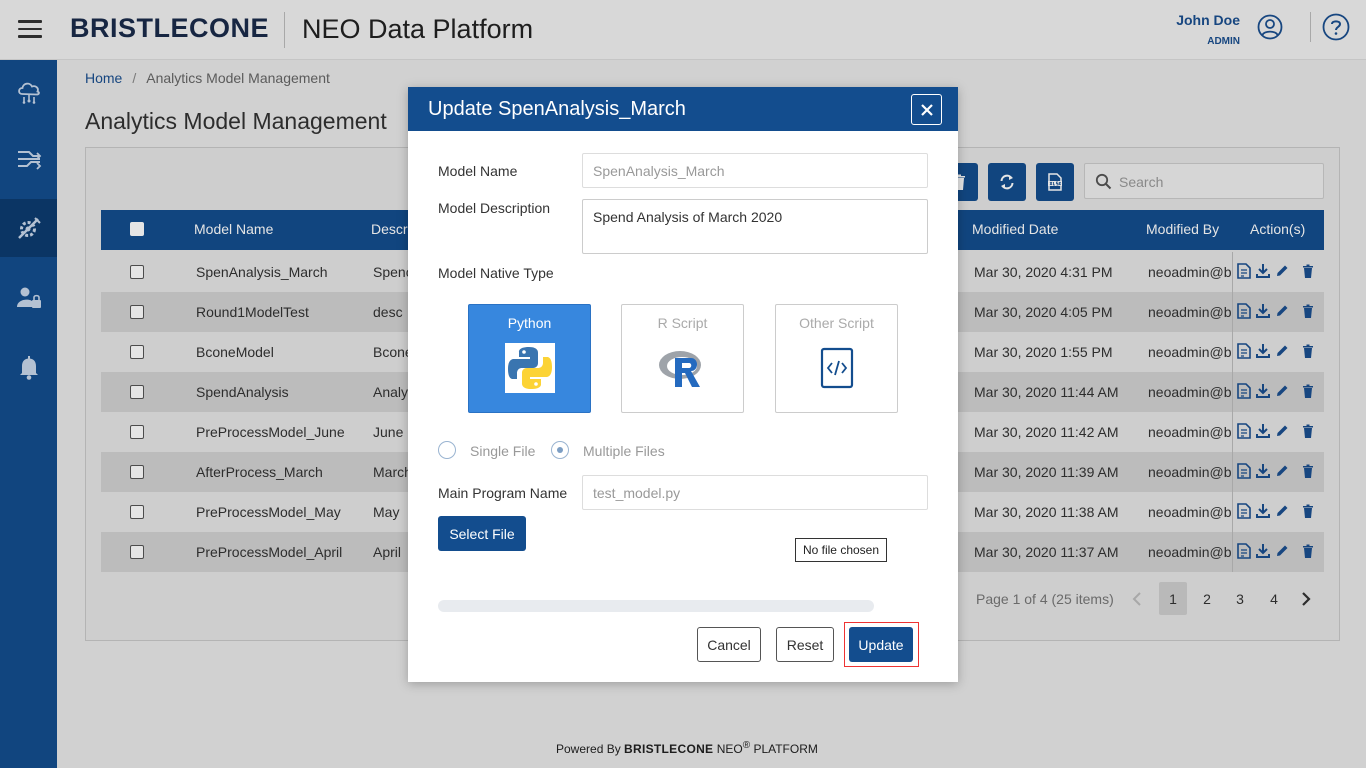 This screenshot has height=768, width=1366. What do you see at coordinates (729, 644) in the screenshot?
I see `cancel-button: Cancel` at bounding box center [729, 644].